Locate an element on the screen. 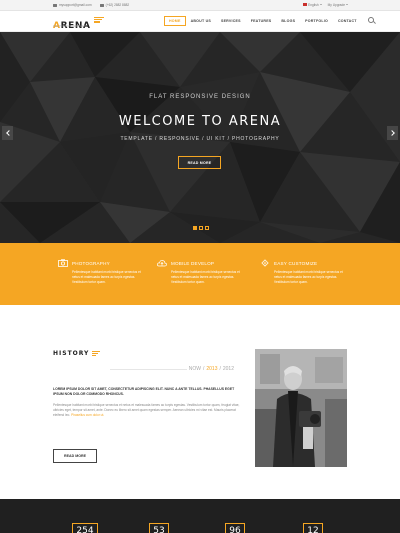 The width and height of the screenshot is (400, 533). heading-bars-icon is located at coordinates (96, 353).